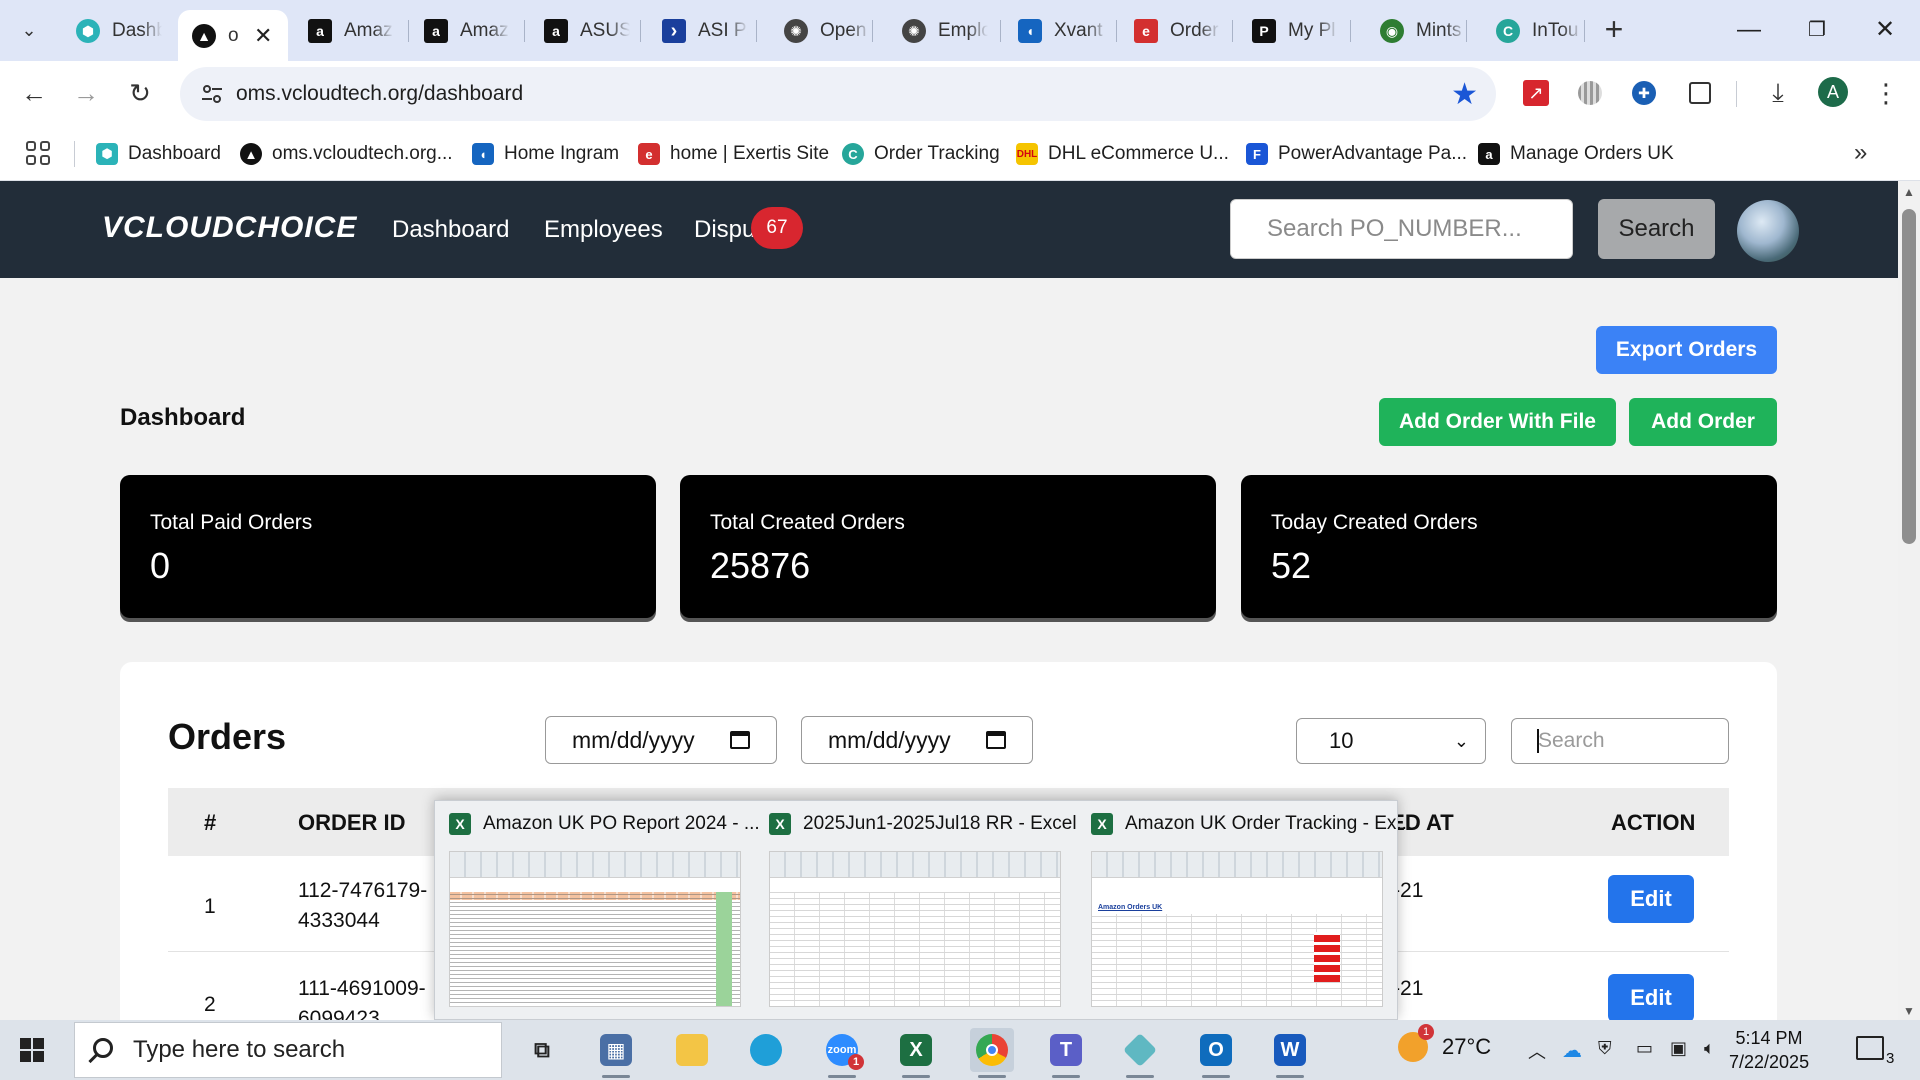  I want to click on tab-amazon-1: a Amaz, so click(344, 31).